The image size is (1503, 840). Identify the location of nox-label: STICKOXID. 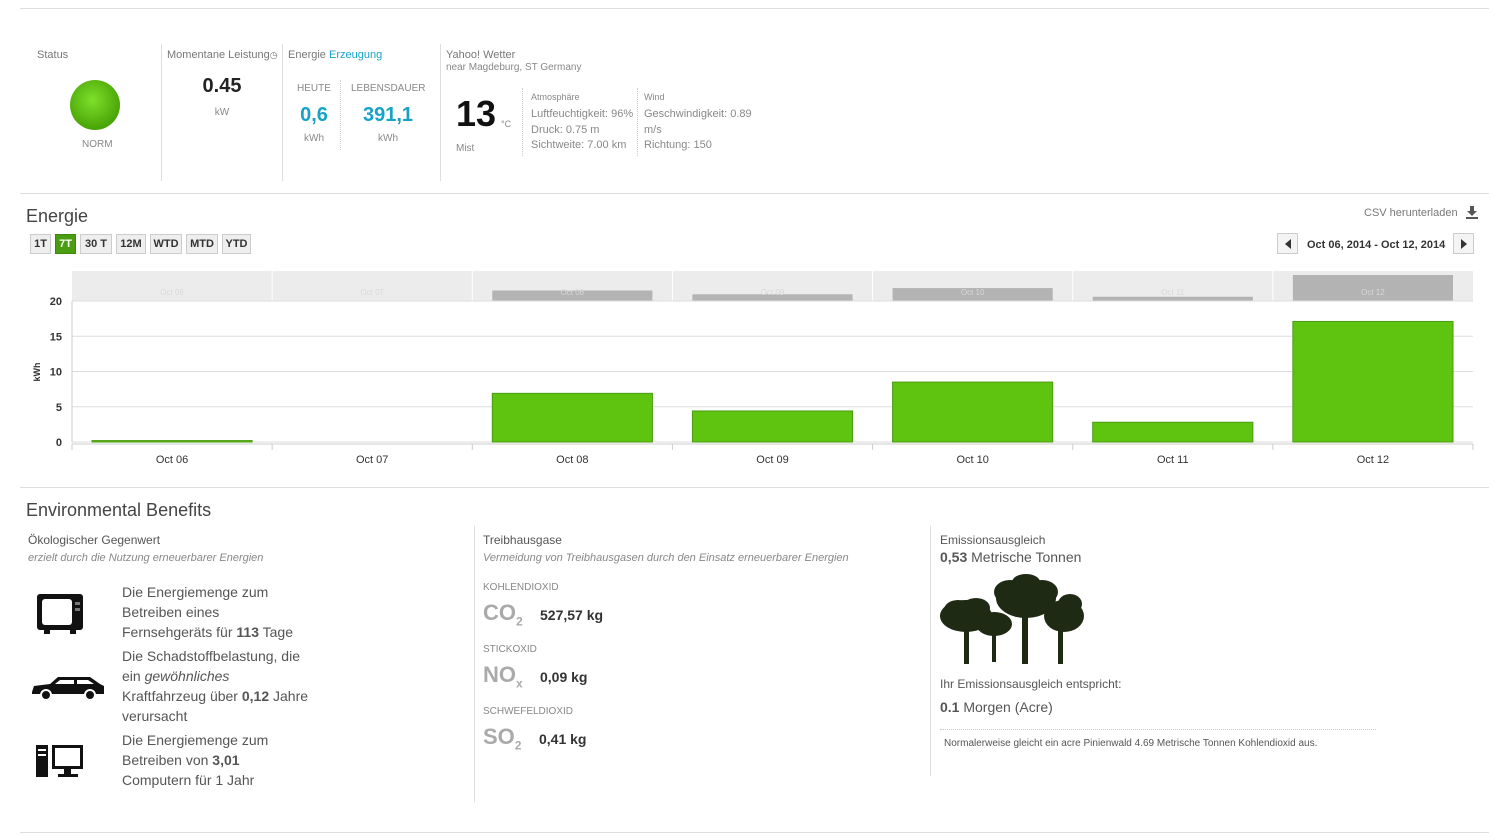
(510, 649).